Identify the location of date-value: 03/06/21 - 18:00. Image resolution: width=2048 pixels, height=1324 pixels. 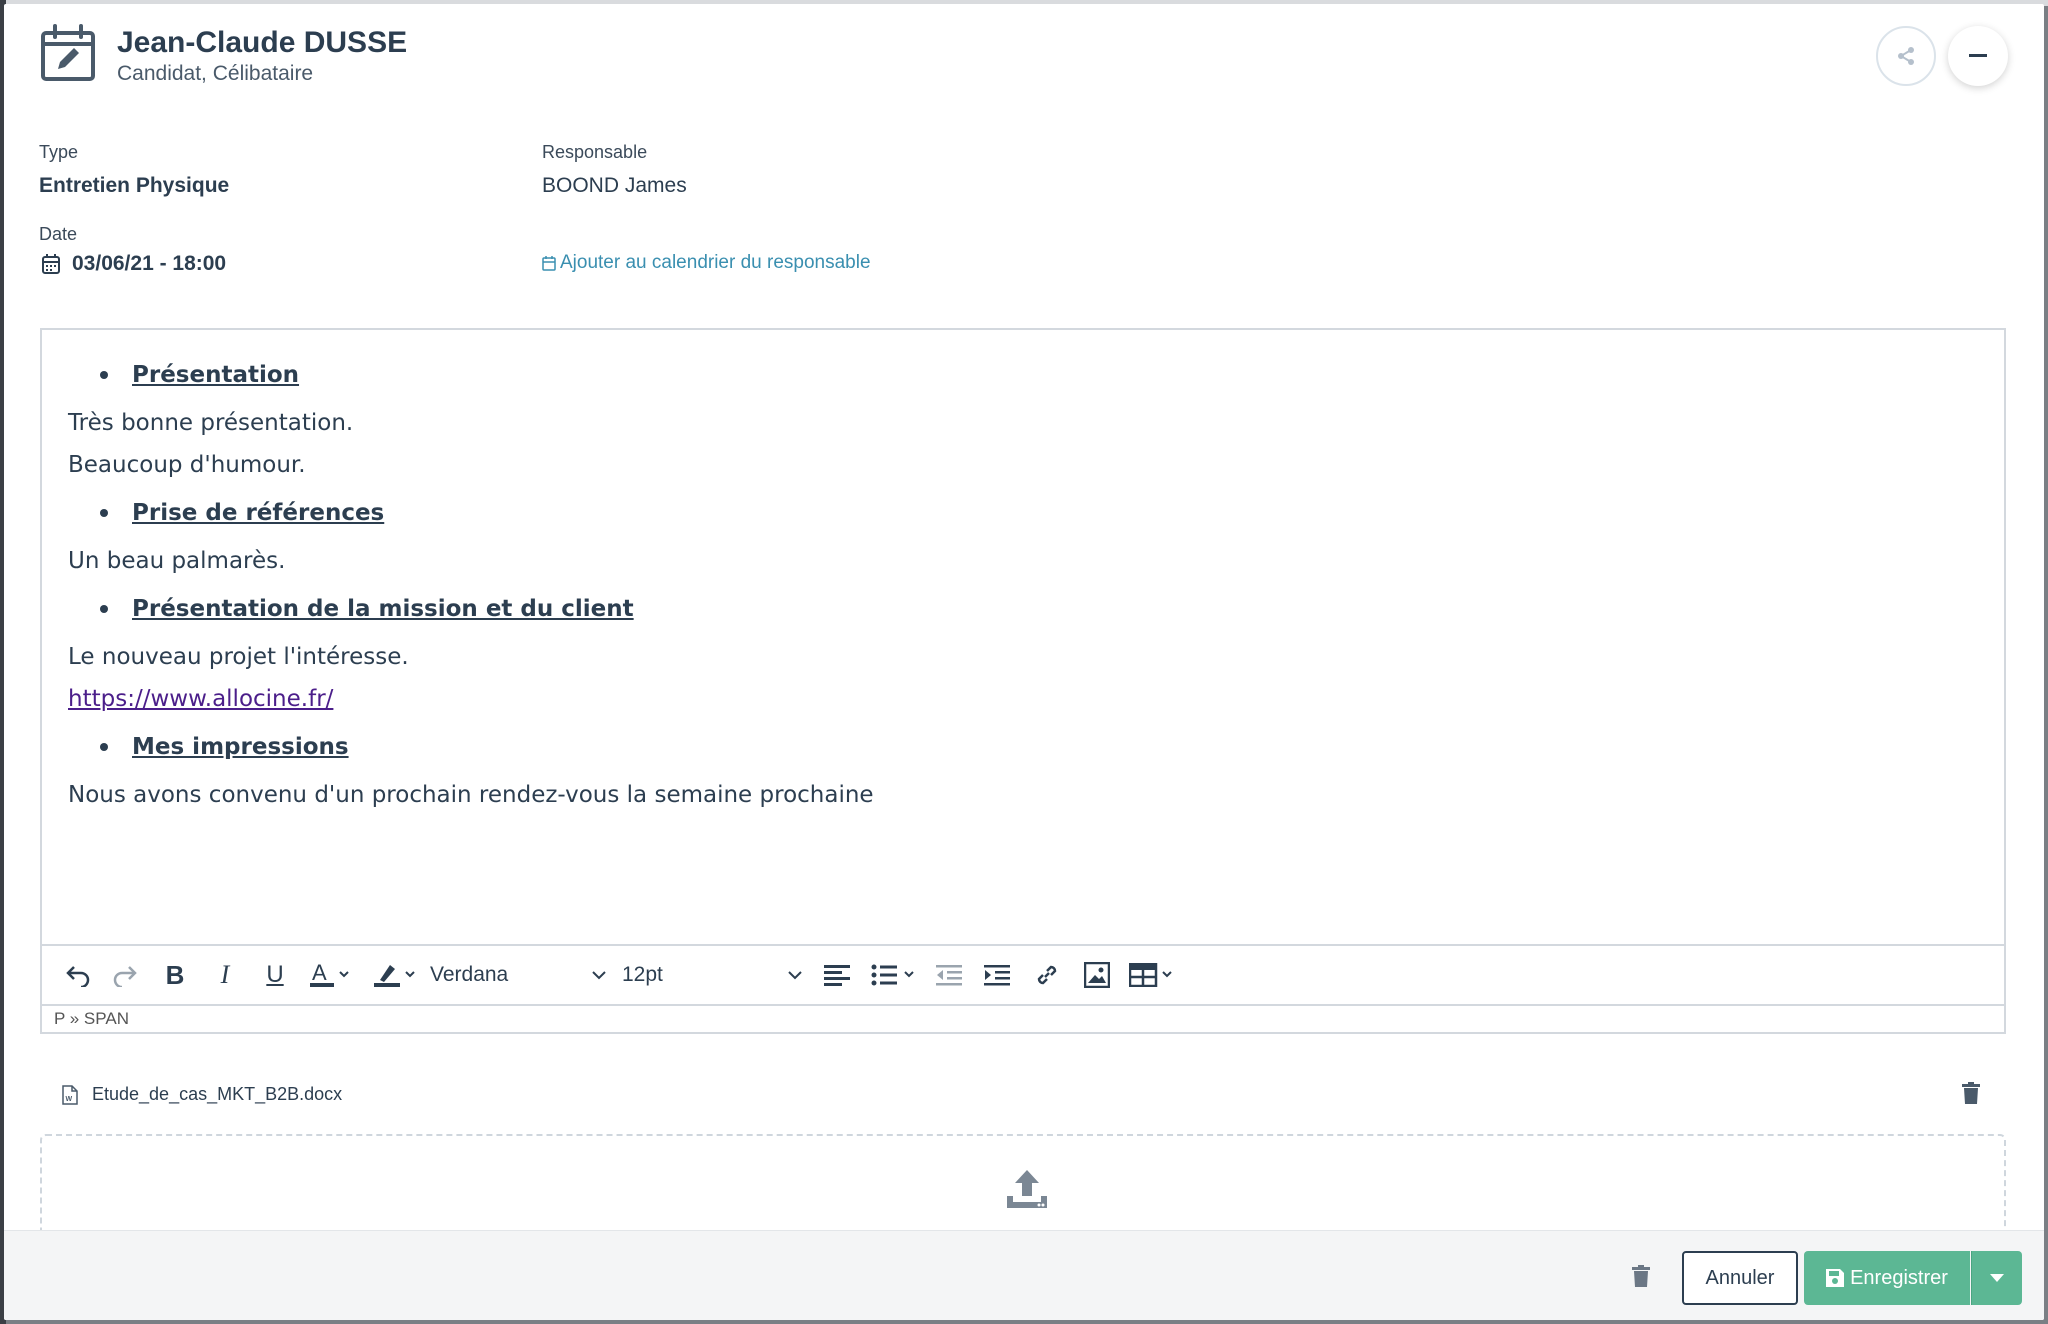
(149, 264).